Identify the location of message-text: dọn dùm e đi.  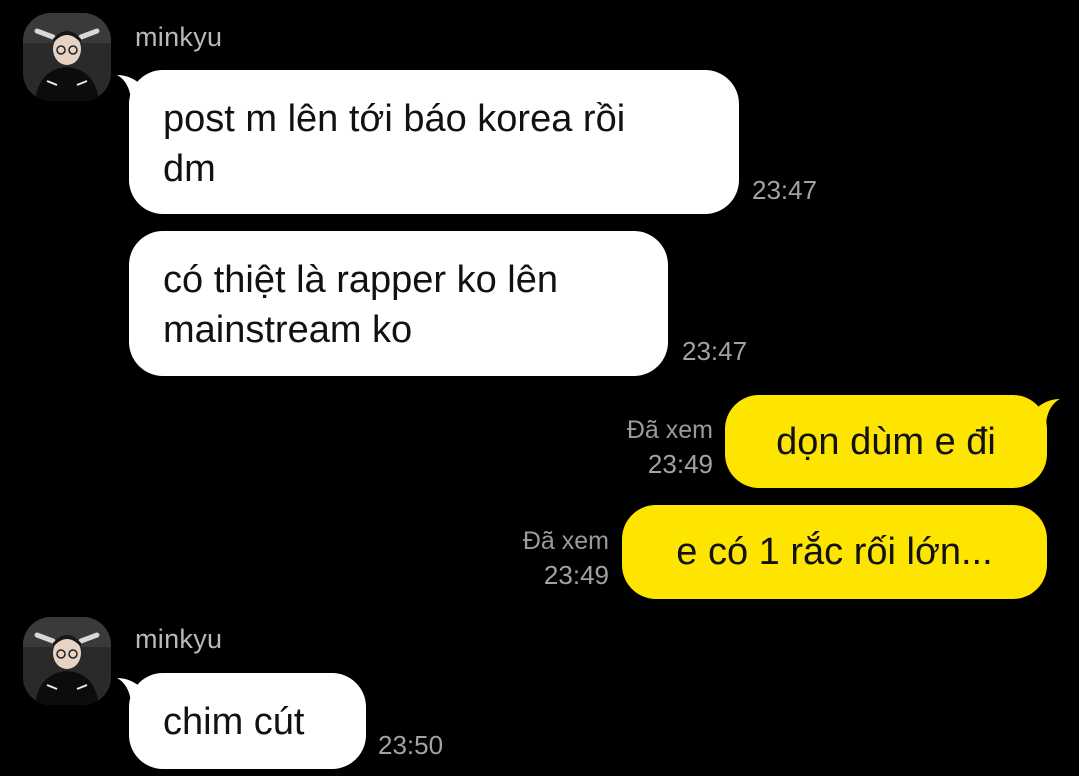
(886, 442).